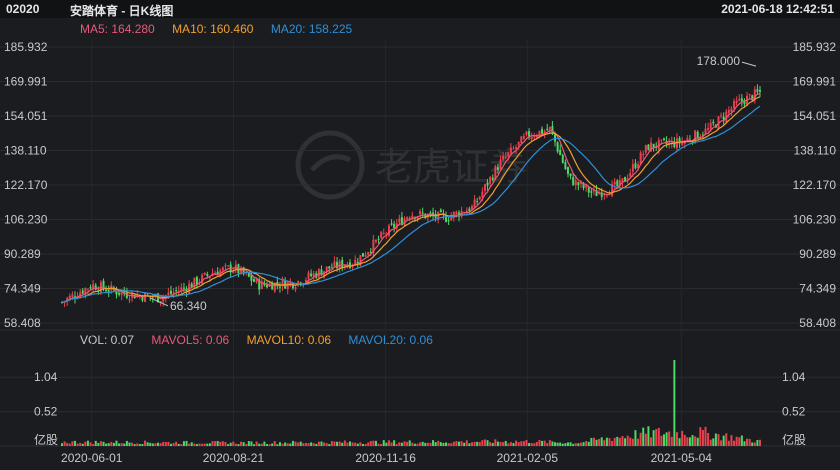 The height and width of the screenshot is (470, 840). Describe the element at coordinates (682, 458) in the screenshot. I see `x-tick-label: 2021-05-04` at that location.